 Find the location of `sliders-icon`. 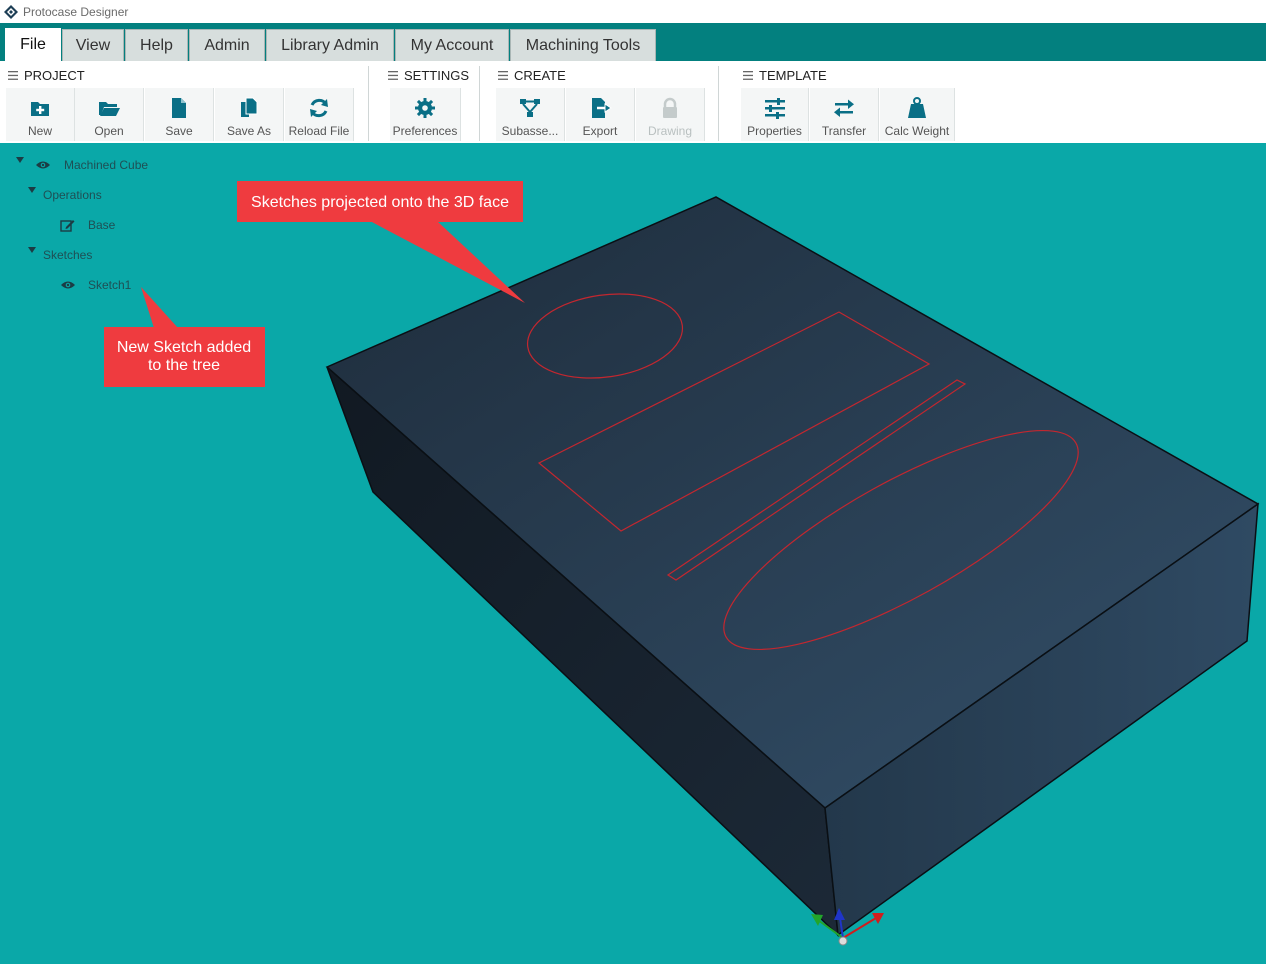

sliders-icon is located at coordinates (774, 108).